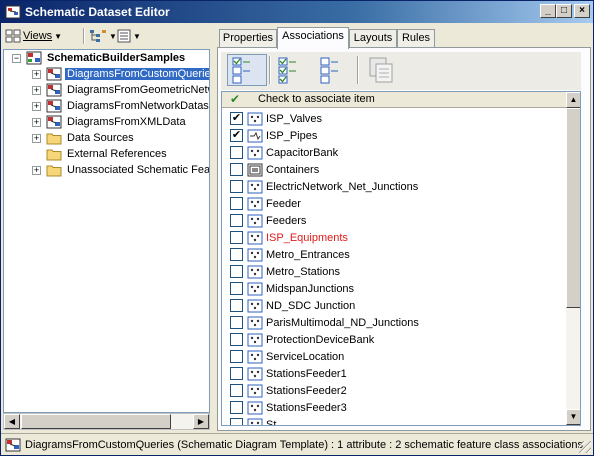 The height and width of the screenshot is (456, 594). What do you see at coordinates (106, 58) in the screenshot?
I see `tree-root: SchematicBuilderSamples` at bounding box center [106, 58].